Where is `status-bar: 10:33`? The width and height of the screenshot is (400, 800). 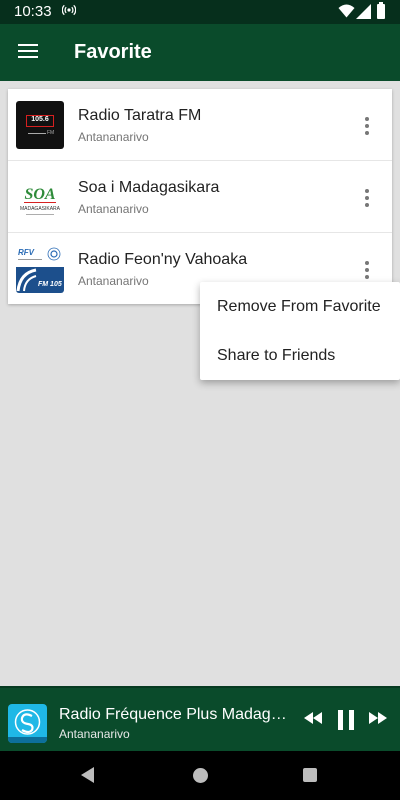
status-bar: 10:33 is located at coordinates (200, 12).